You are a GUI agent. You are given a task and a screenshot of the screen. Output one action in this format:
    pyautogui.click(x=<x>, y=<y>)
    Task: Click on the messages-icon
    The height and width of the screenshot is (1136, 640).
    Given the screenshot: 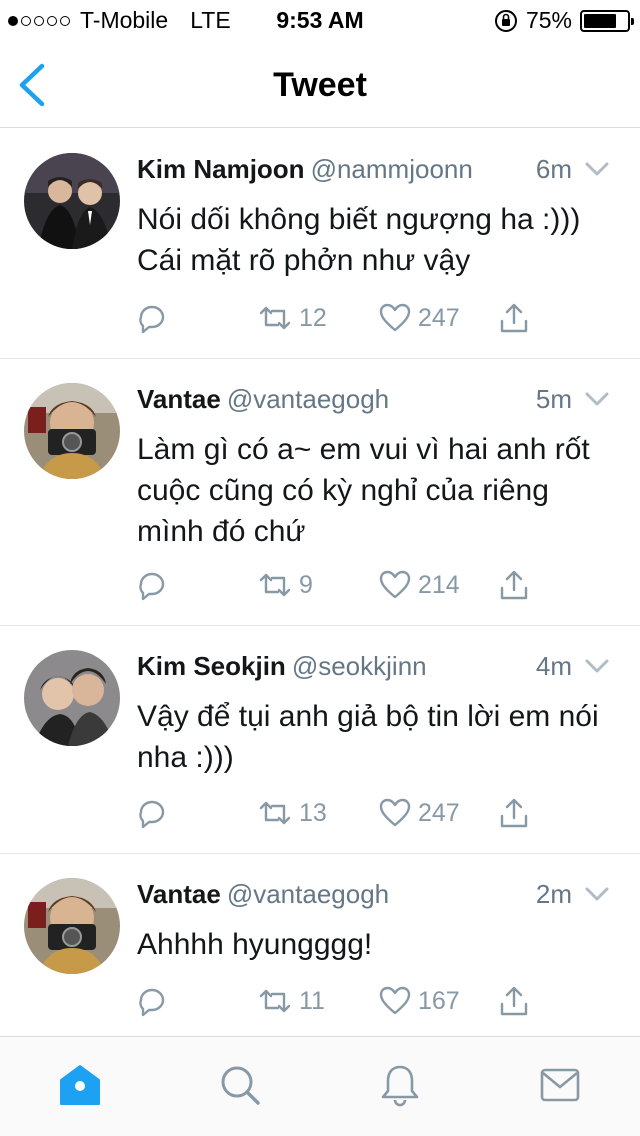 What is the action you would take?
    pyautogui.click(x=560, y=1085)
    